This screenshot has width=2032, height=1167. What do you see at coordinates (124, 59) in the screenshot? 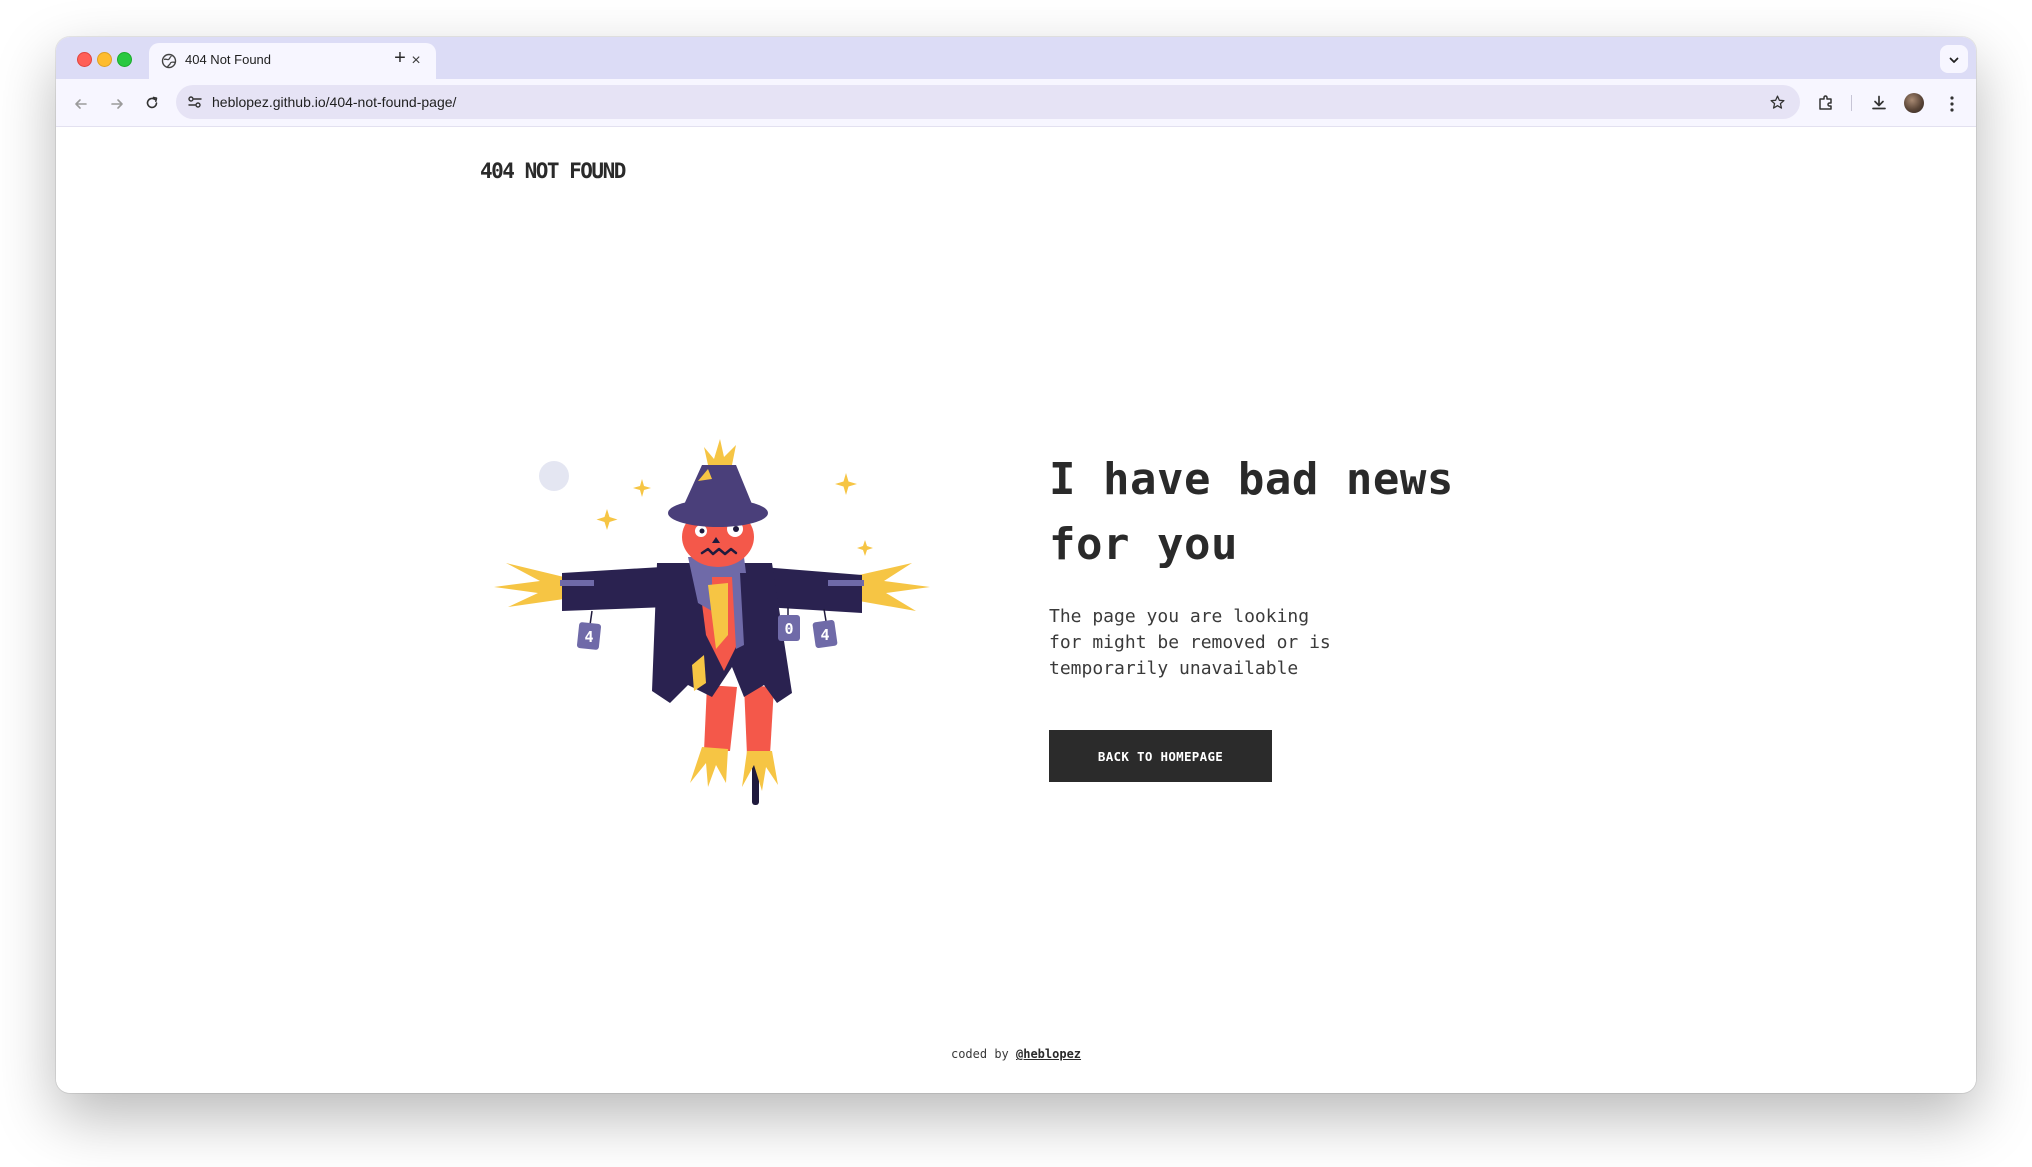
I see `maximize-window-button` at bounding box center [124, 59].